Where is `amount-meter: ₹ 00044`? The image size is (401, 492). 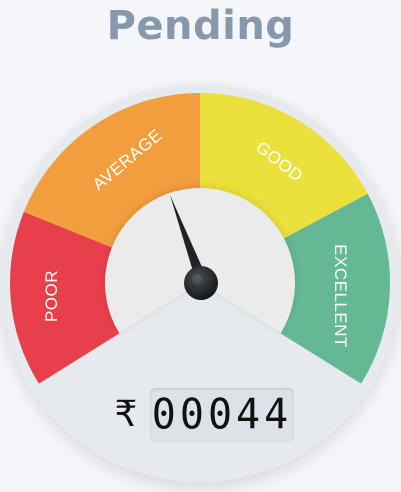
amount-meter: ₹ 00044 is located at coordinates (203, 415).